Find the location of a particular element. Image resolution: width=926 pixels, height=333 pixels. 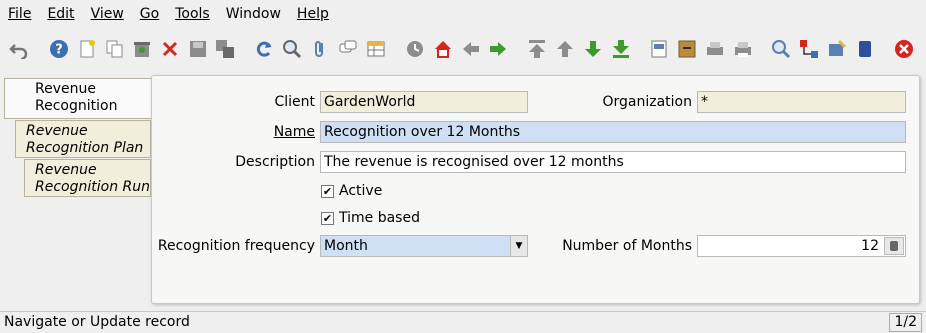

undo-icon is located at coordinates (19, 49).